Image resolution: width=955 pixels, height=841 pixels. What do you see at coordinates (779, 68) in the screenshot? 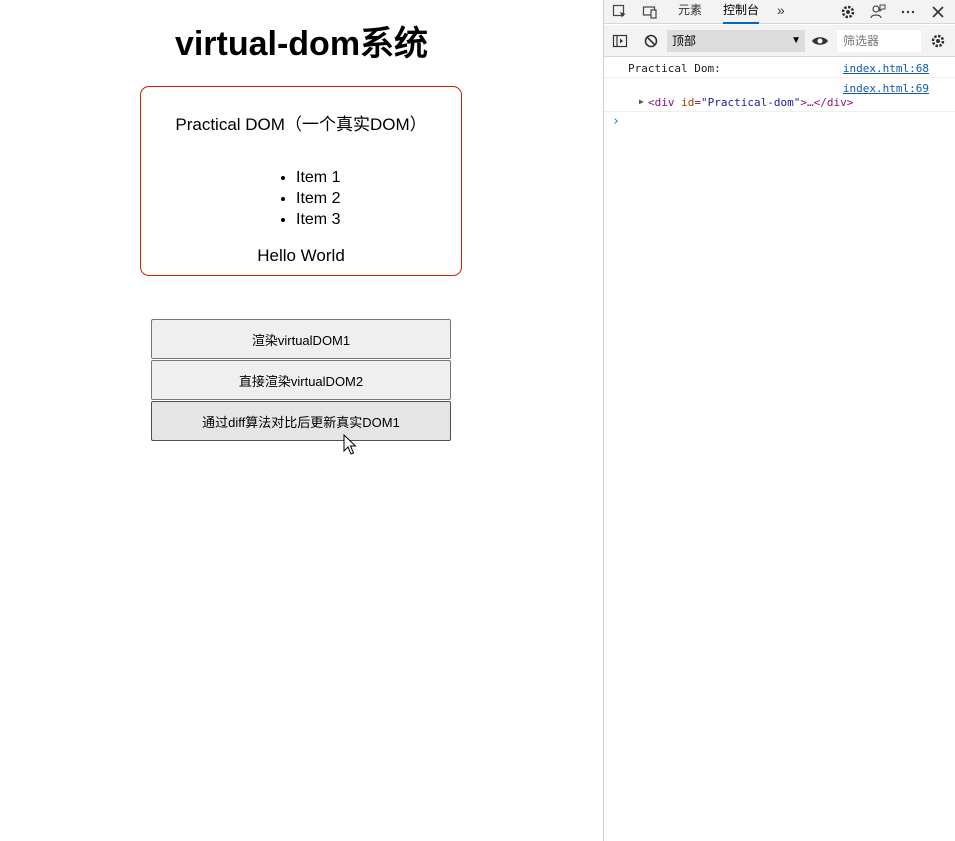
I see `console-log-row: Practical Dom: index.html:68` at bounding box center [779, 68].